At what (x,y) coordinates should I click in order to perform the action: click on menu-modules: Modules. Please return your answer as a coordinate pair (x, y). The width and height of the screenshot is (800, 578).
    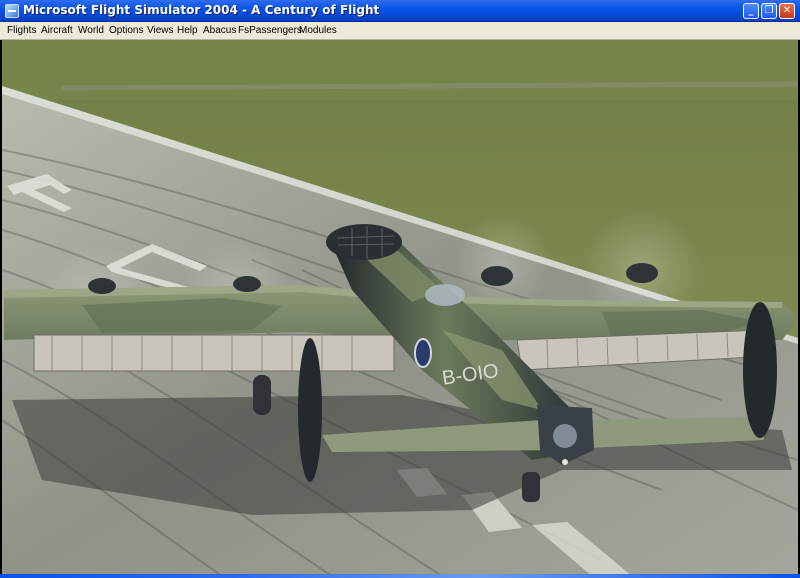
    Looking at the image, I should click on (318, 30).